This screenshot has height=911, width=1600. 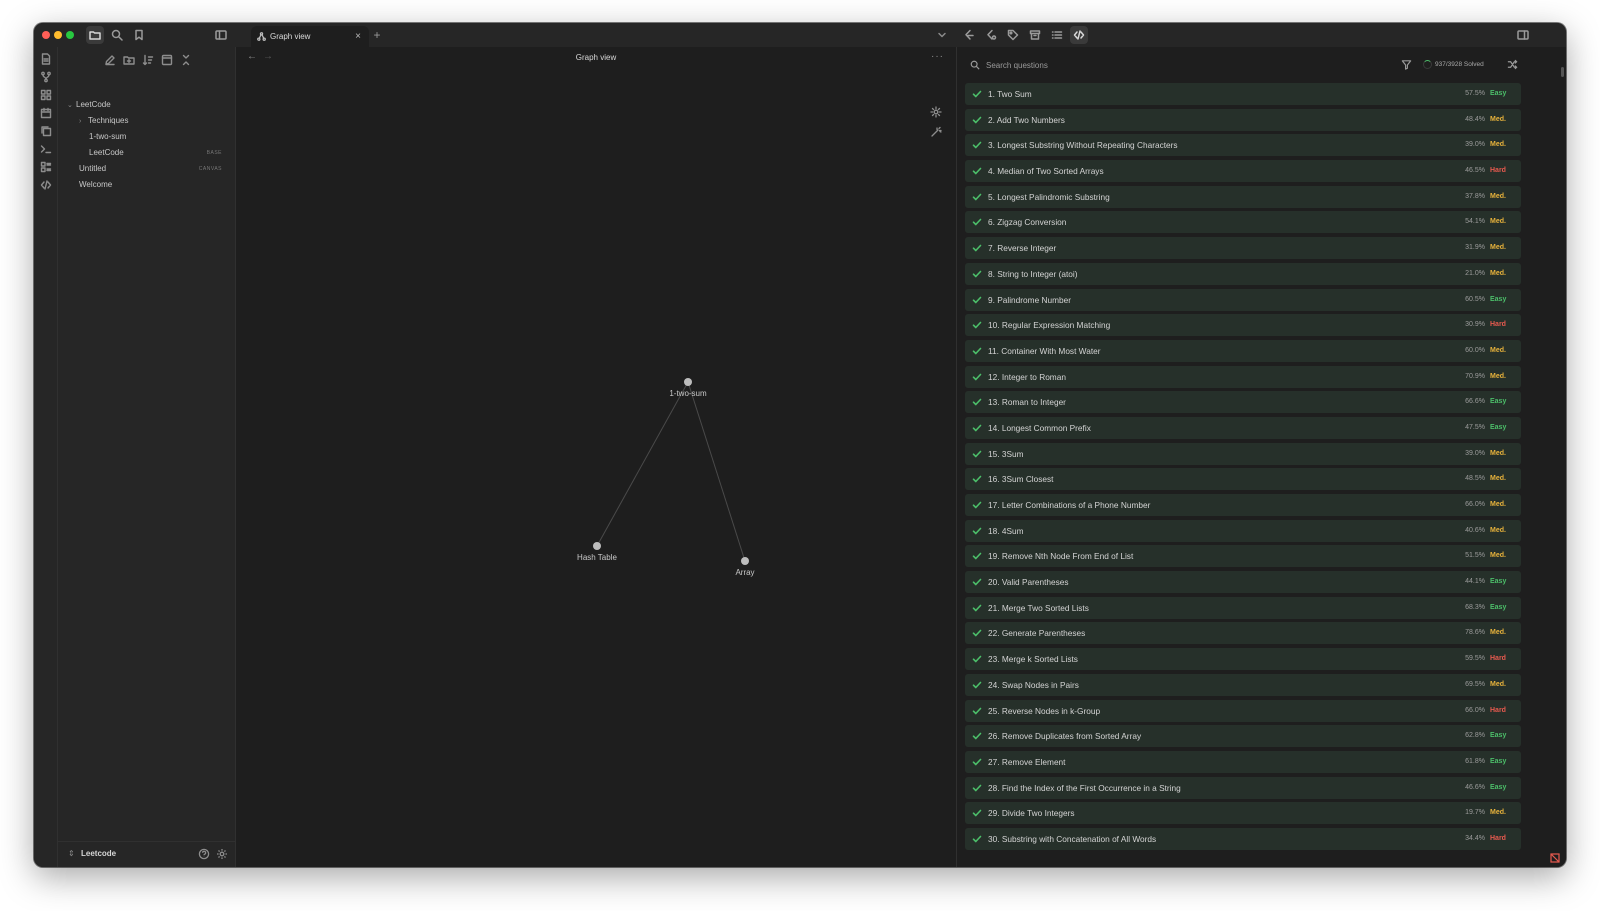 I want to click on new-folder-icon, so click(x=129, y=60).